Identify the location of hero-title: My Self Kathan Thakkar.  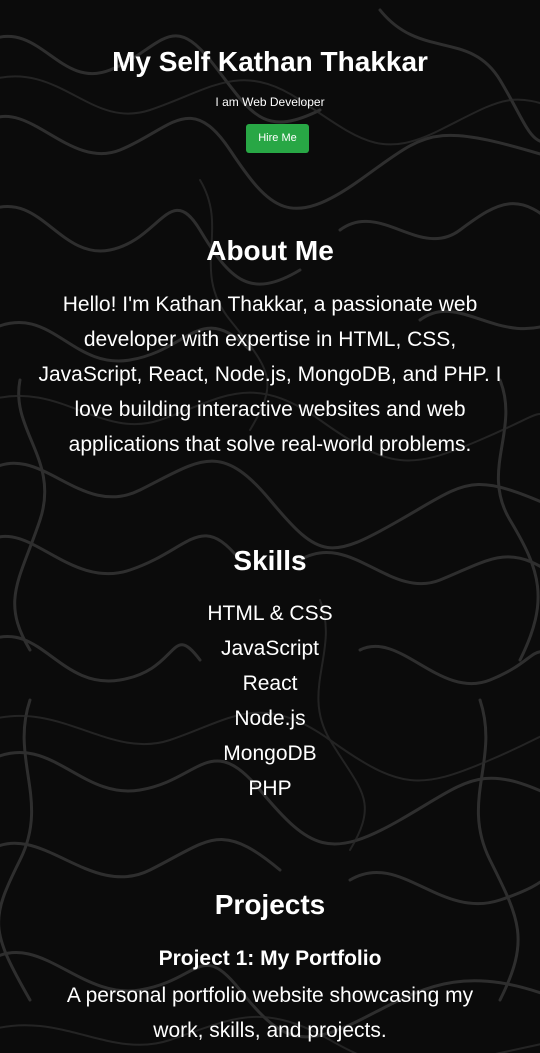
(270, 61).